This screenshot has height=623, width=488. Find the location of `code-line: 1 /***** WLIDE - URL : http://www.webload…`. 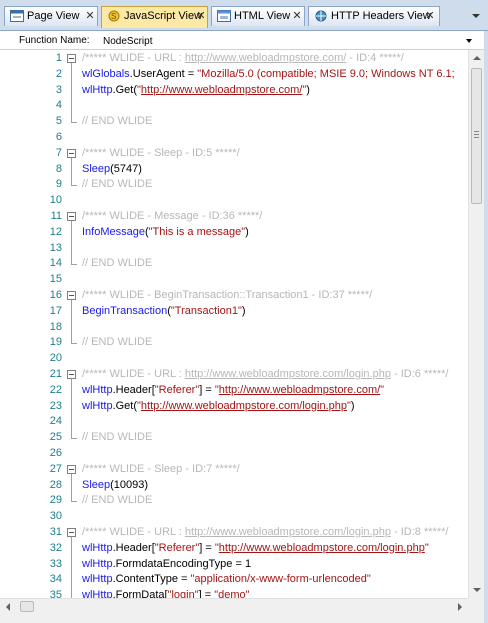

code-line: 1 /***** WLIDE - URL : http://www.webload… is located at coordinates (234, 59).